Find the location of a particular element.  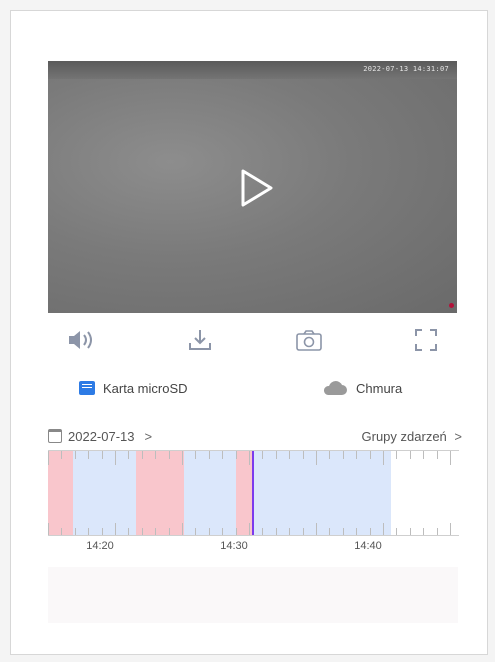

timeline-label: 14:20 is located at coordinates (100, 546).